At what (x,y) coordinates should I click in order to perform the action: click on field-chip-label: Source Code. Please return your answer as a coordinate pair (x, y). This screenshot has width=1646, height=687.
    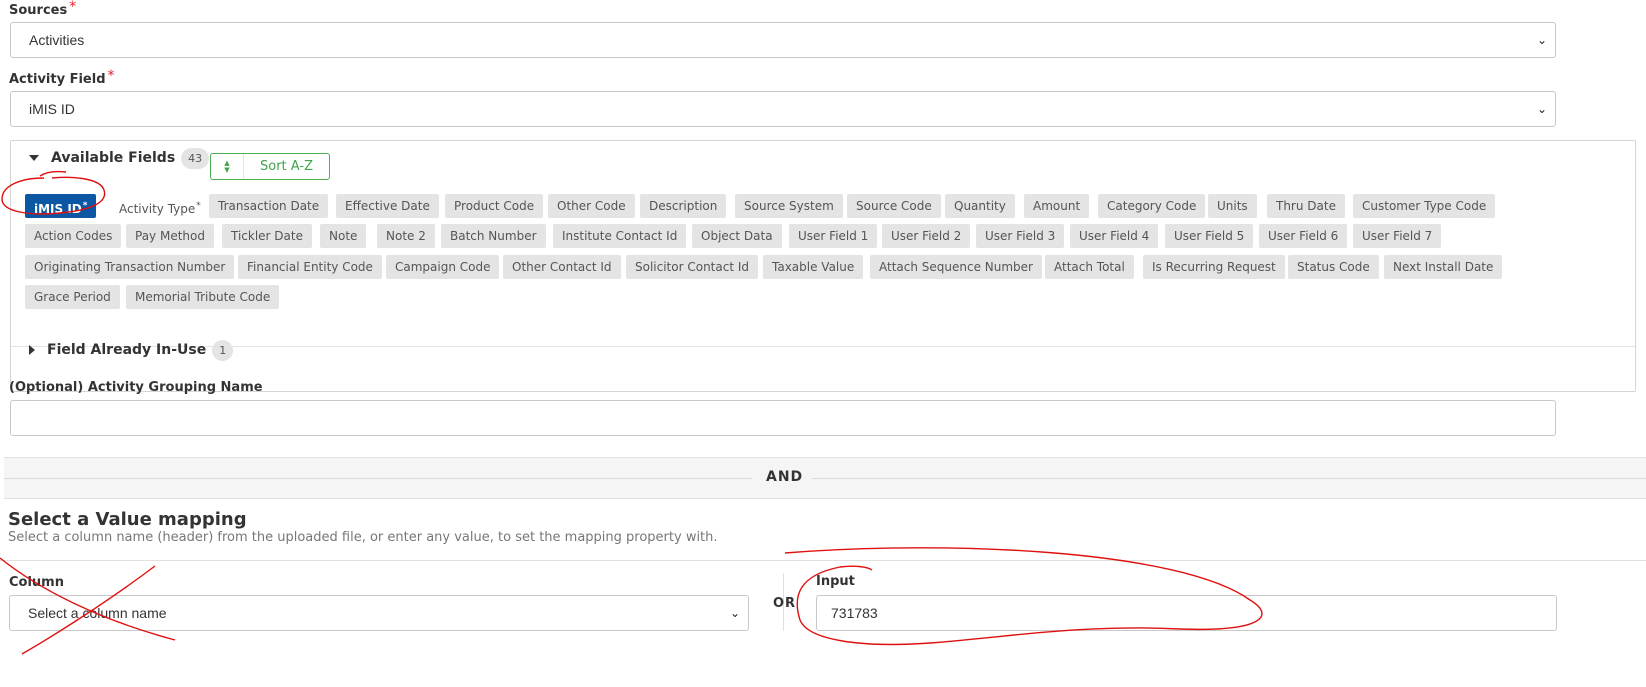
    Looking at the image, I should click on (894, 206).